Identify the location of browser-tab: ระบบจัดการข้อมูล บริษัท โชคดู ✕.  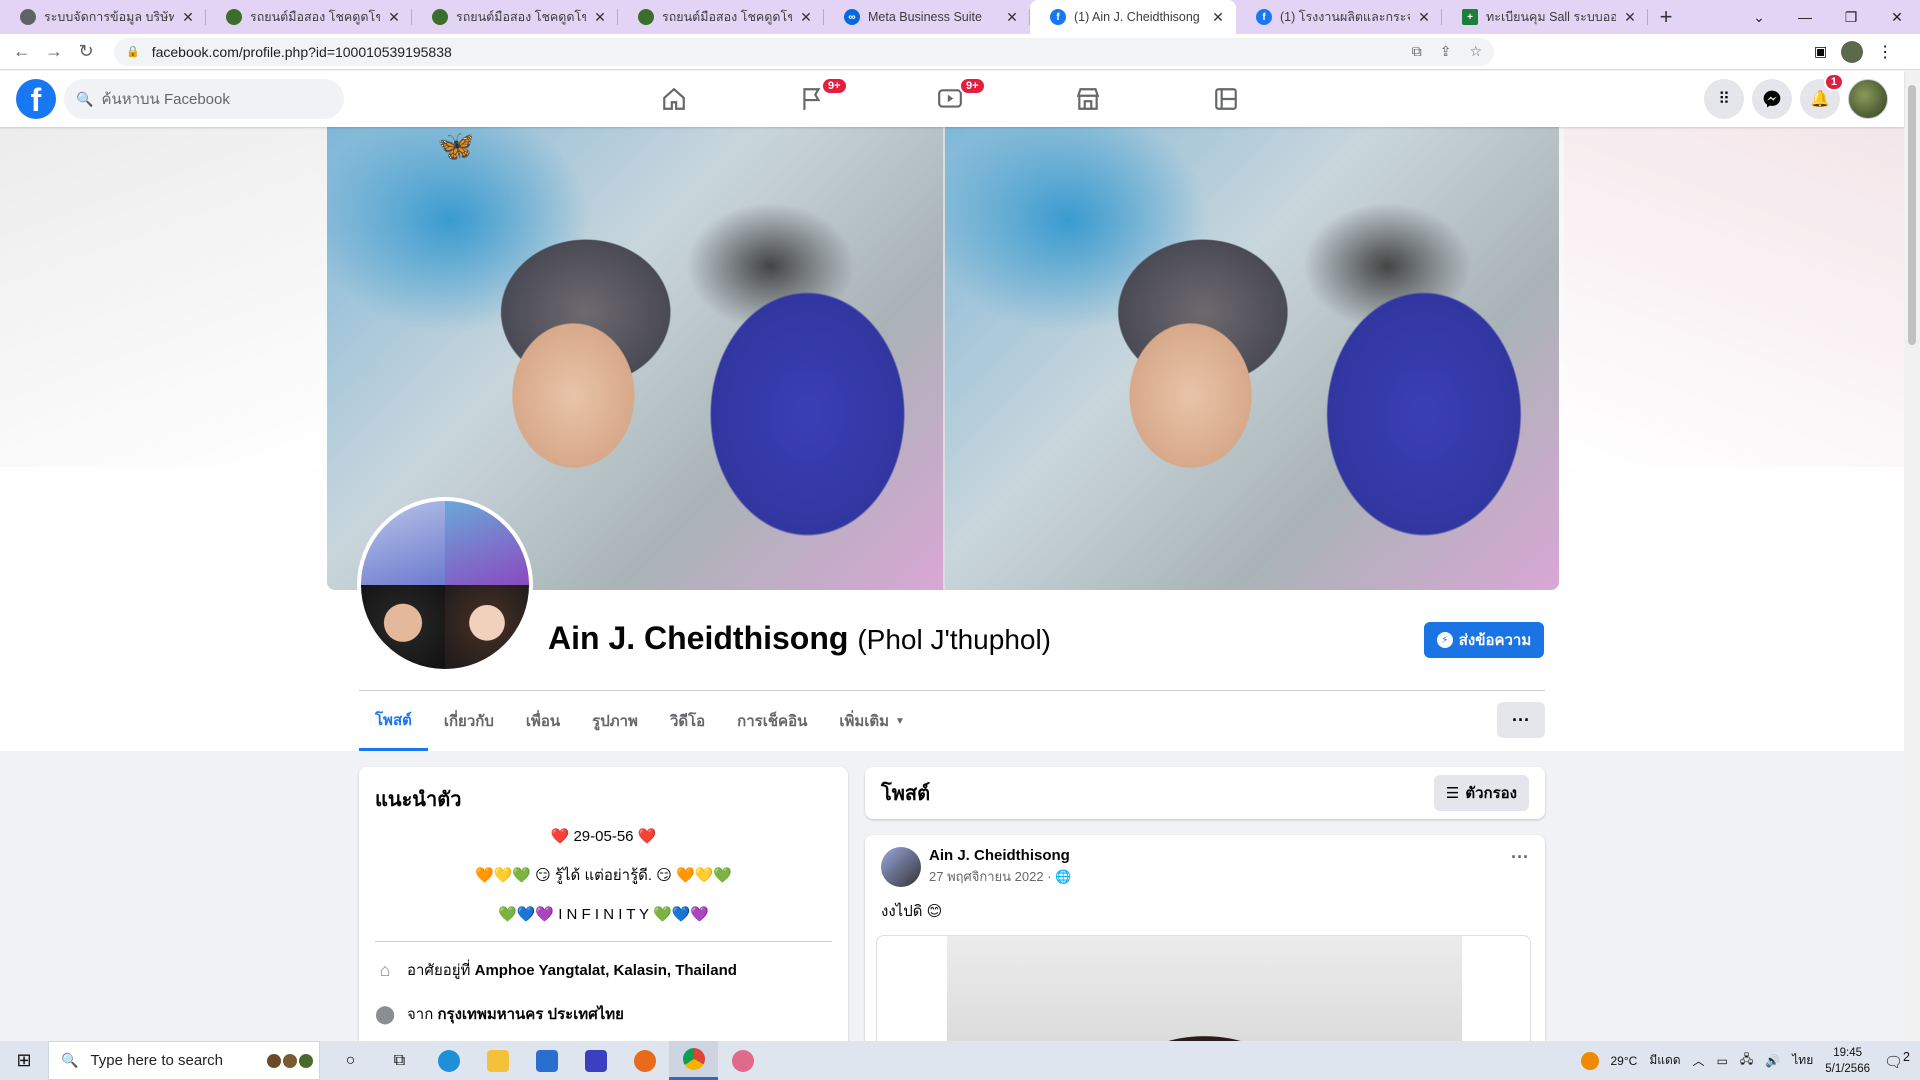
(103, 17).